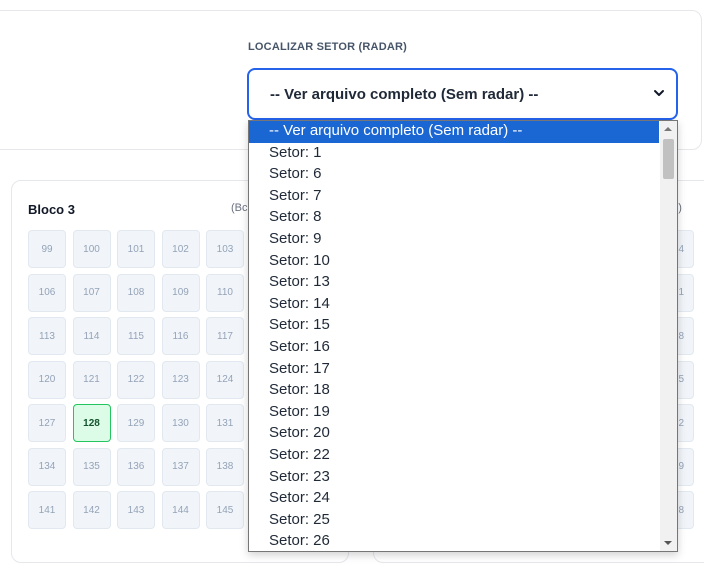 The image size is (704, 564). Describe the element at coordinates (91, 249) in the screenshot. I see `seat: 100` at that location.